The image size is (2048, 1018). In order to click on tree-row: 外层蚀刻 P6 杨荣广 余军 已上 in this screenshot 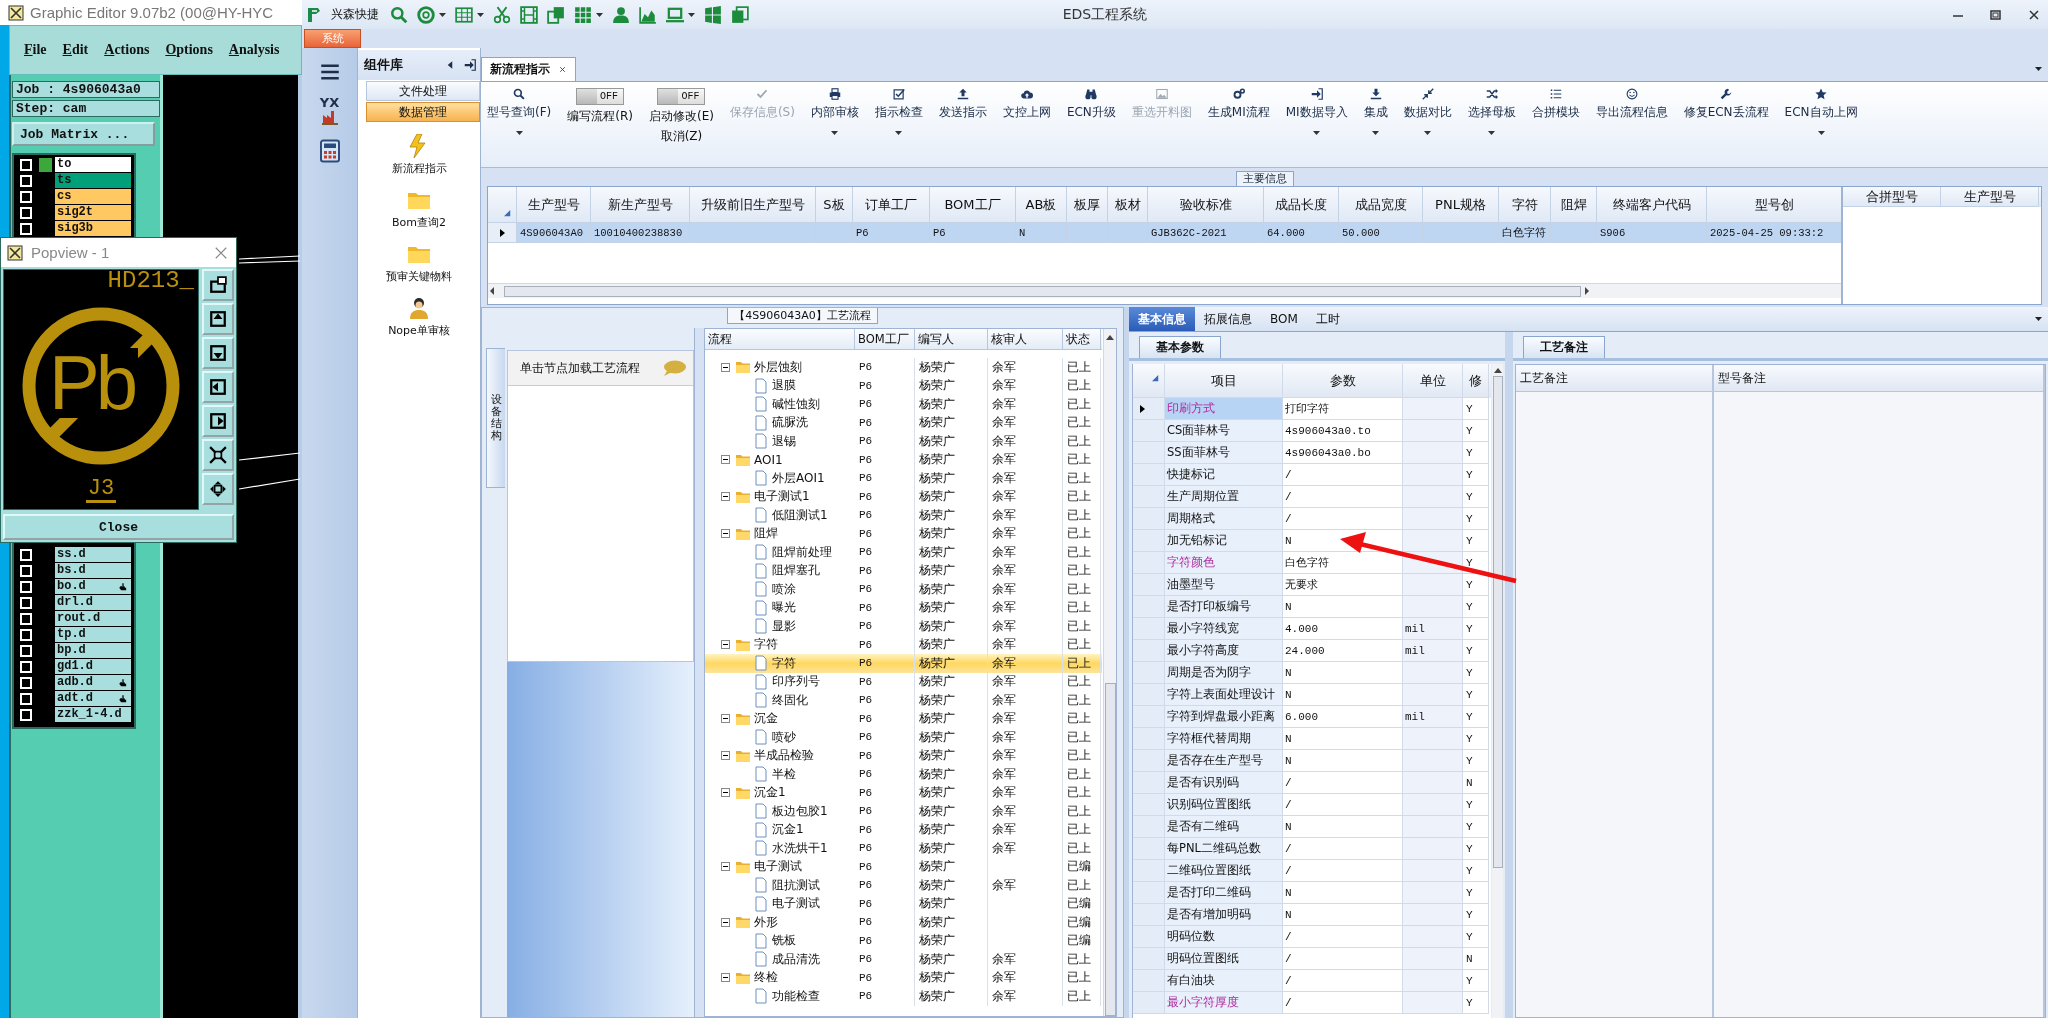, I will do `click(903, 367)`.